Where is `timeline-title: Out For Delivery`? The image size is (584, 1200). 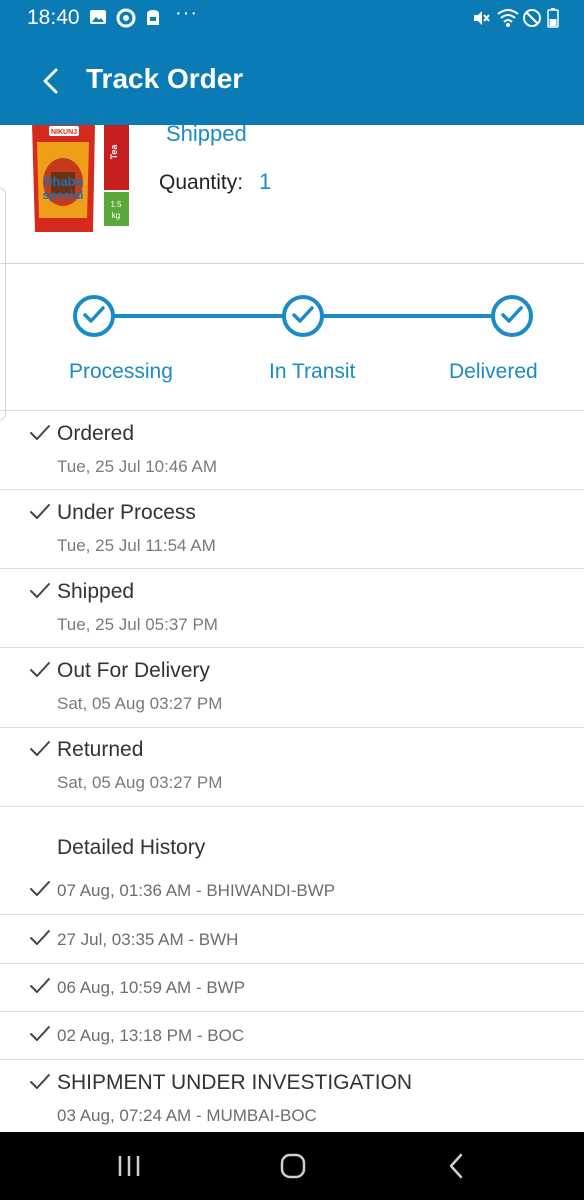 timeline-title: Out For Delivery is located at coordinates (133, 670).